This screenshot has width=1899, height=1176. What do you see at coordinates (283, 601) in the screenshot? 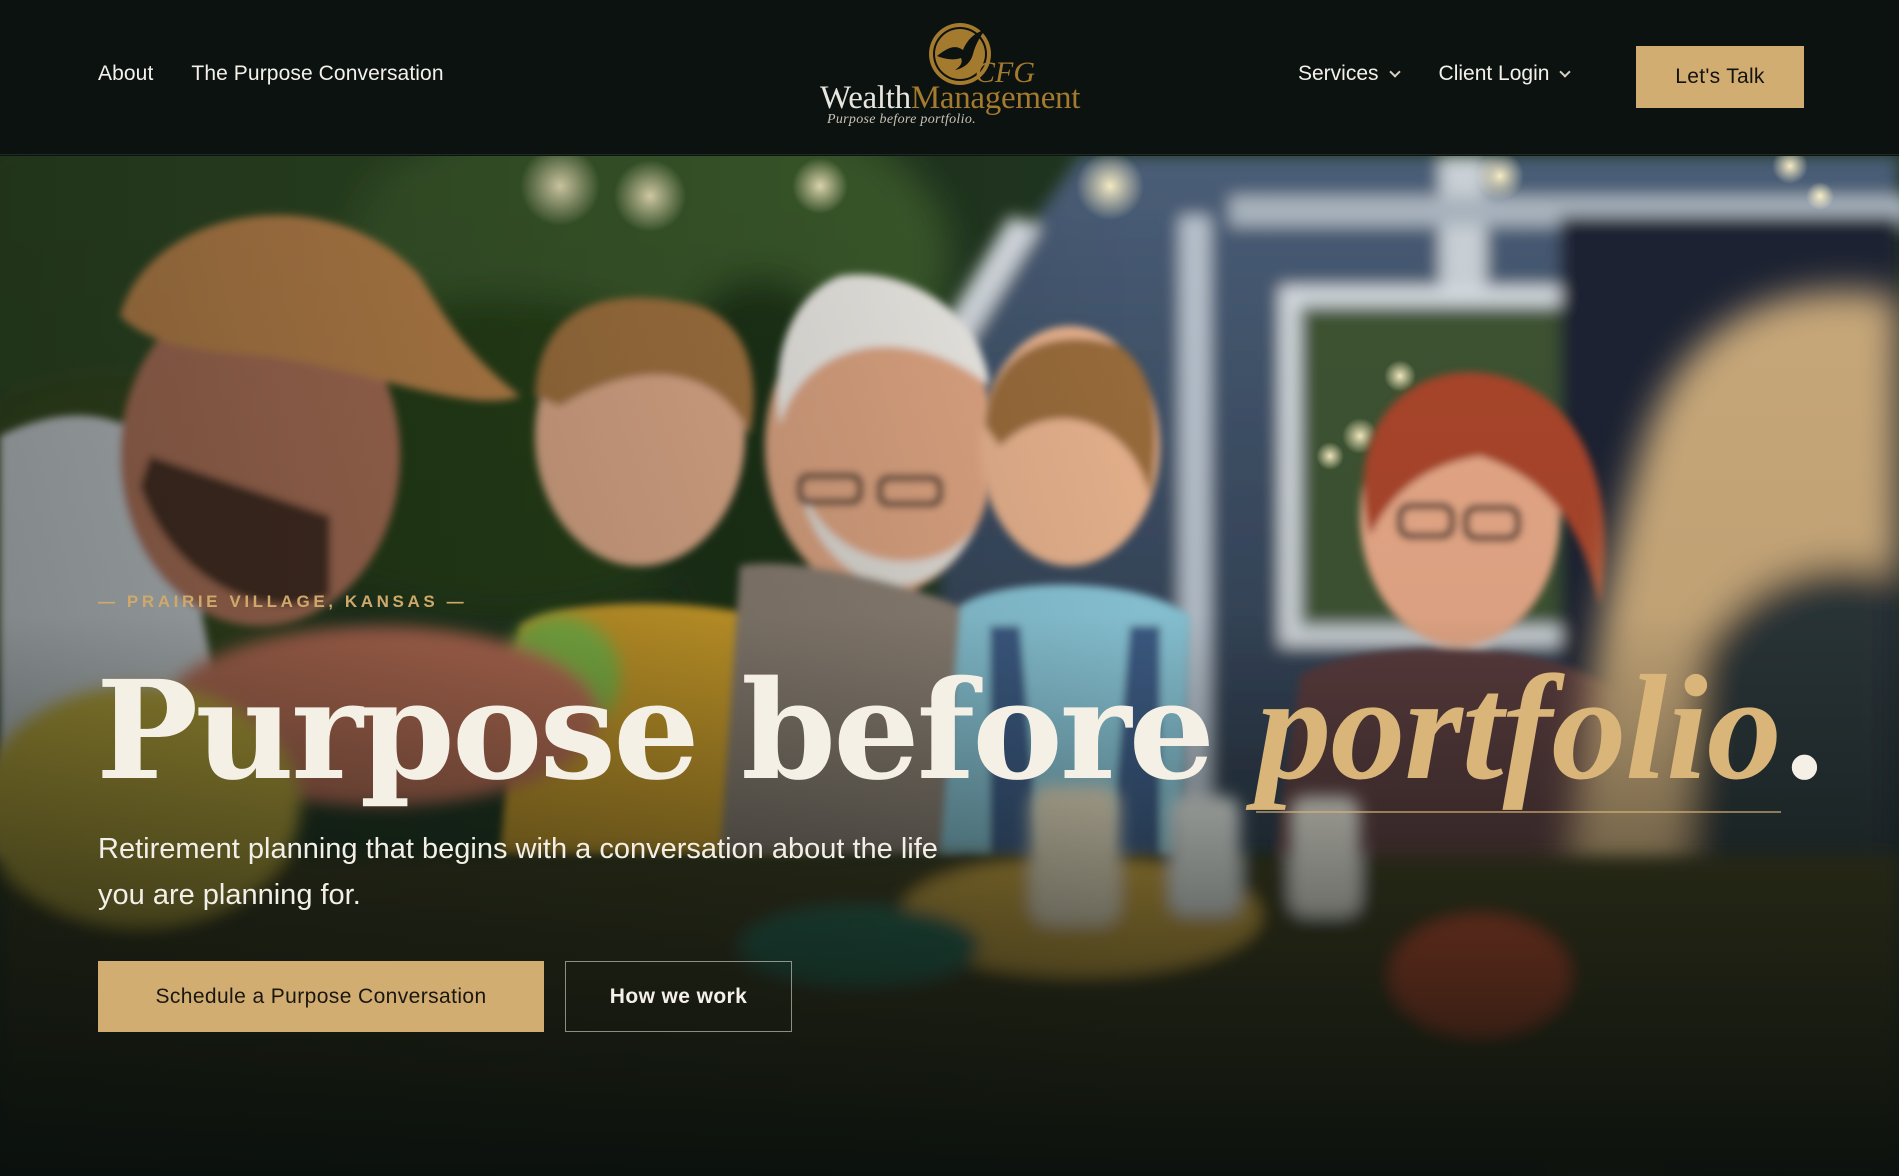
I see `hero-location-eyebrow: — PRAIRIE VILLAGE, KANSAS —` at bounding box center [283, 601].